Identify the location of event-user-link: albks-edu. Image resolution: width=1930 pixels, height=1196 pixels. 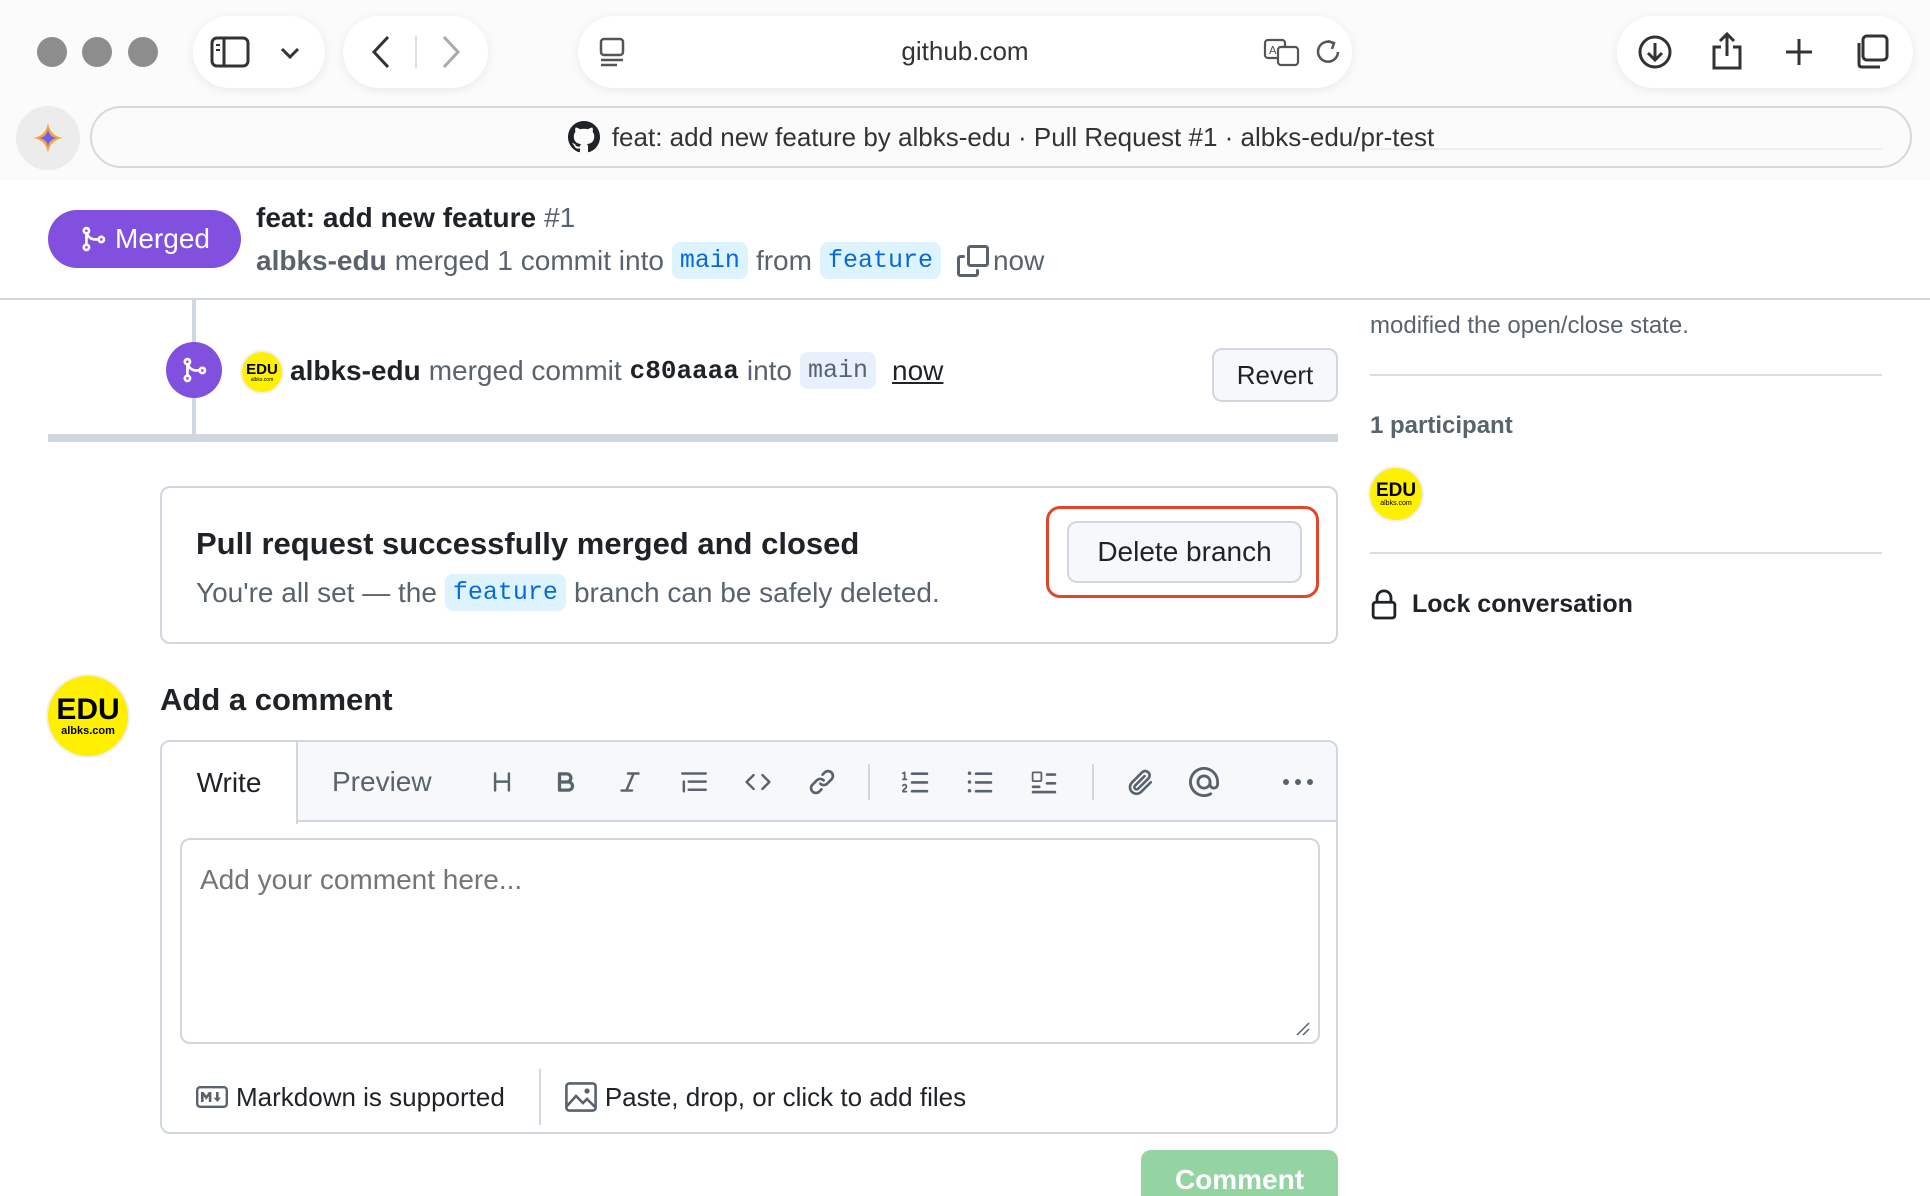
(355, 371).